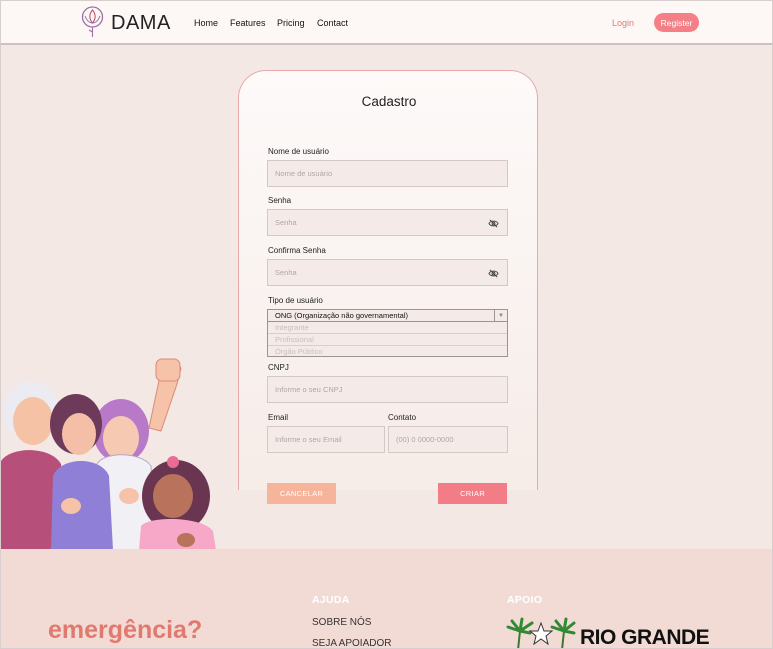 This screenshot has height=649, width=773. Describe the element at coordinates (286, 222) in the screenshot. I see `password-placeholder: Senha` at that location.